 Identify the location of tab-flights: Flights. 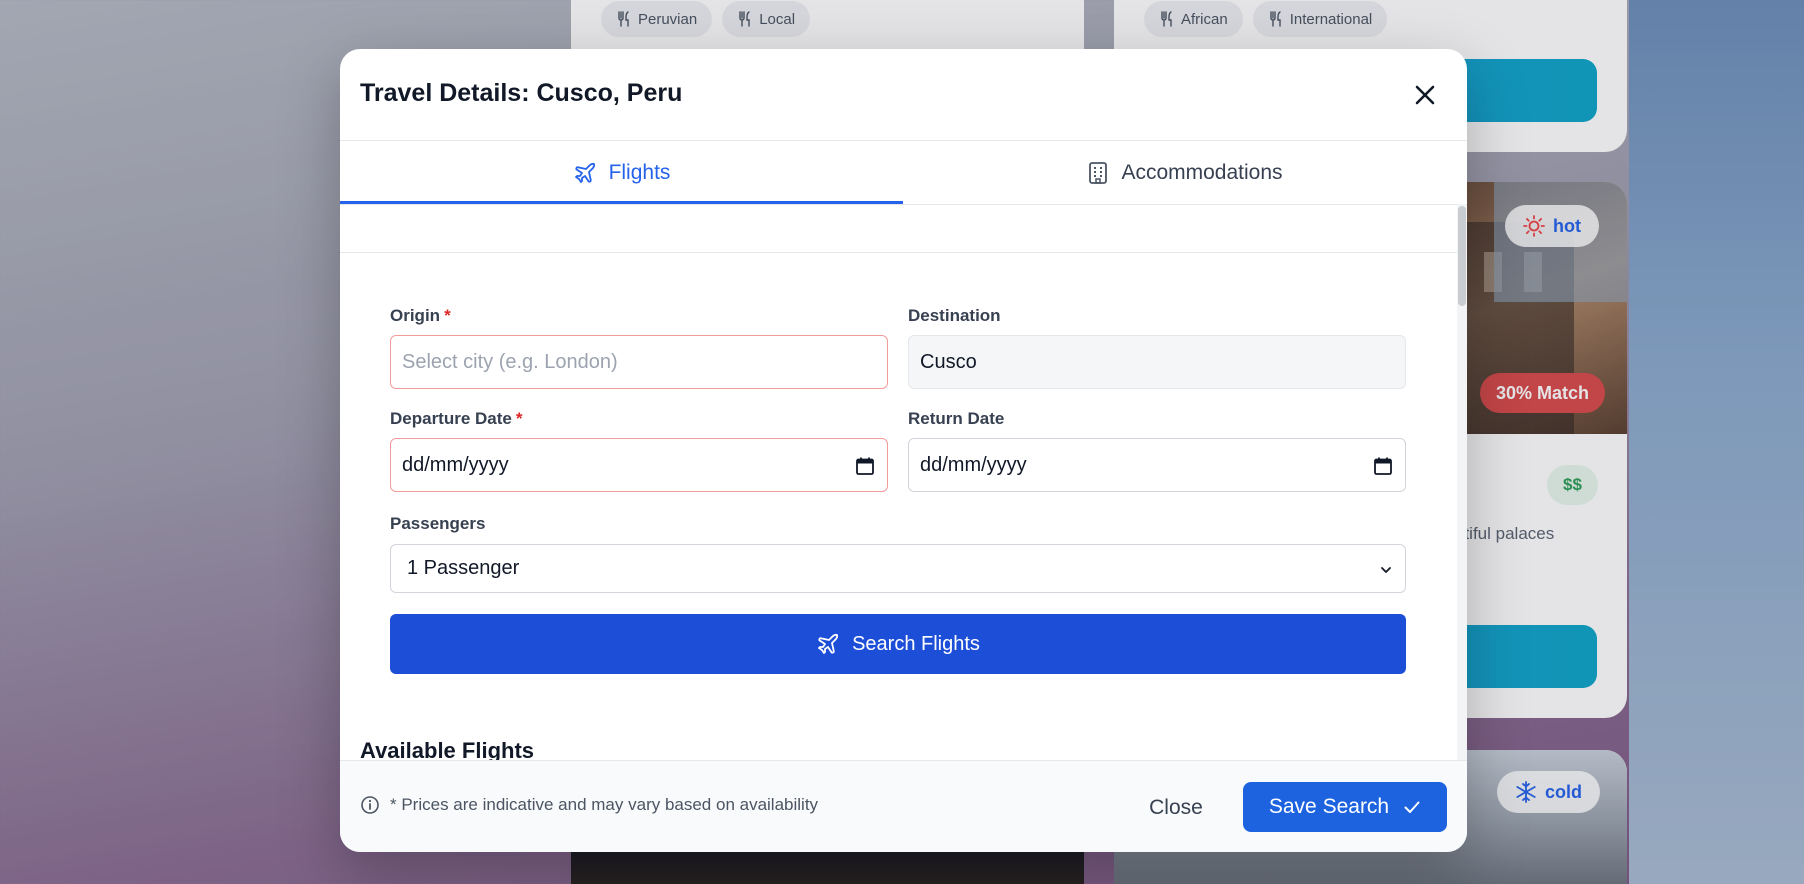
(621, 172).